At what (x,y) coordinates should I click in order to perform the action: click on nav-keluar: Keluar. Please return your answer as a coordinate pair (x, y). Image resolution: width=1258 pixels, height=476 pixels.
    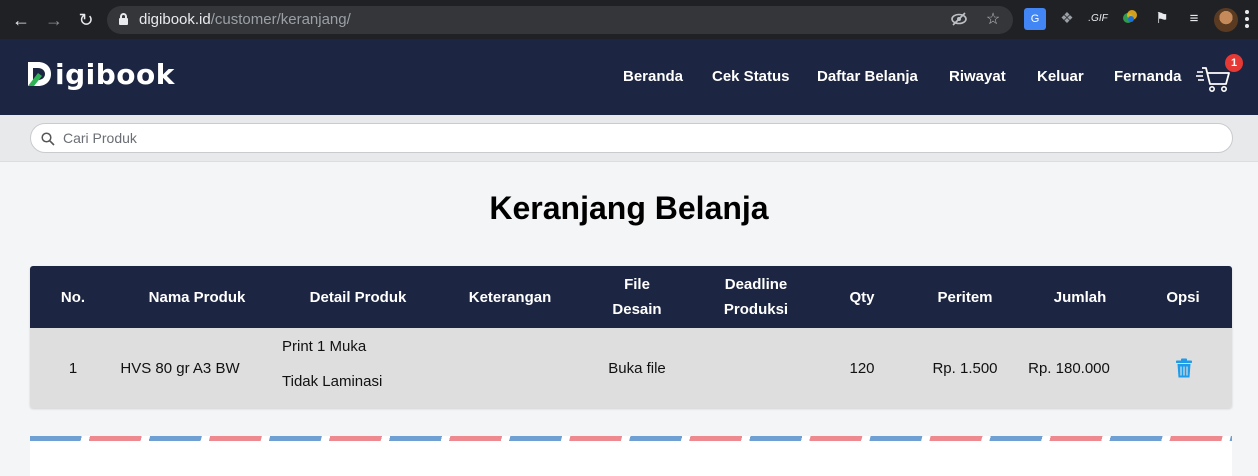
    Looking at the image, I should click on (1060, 76).